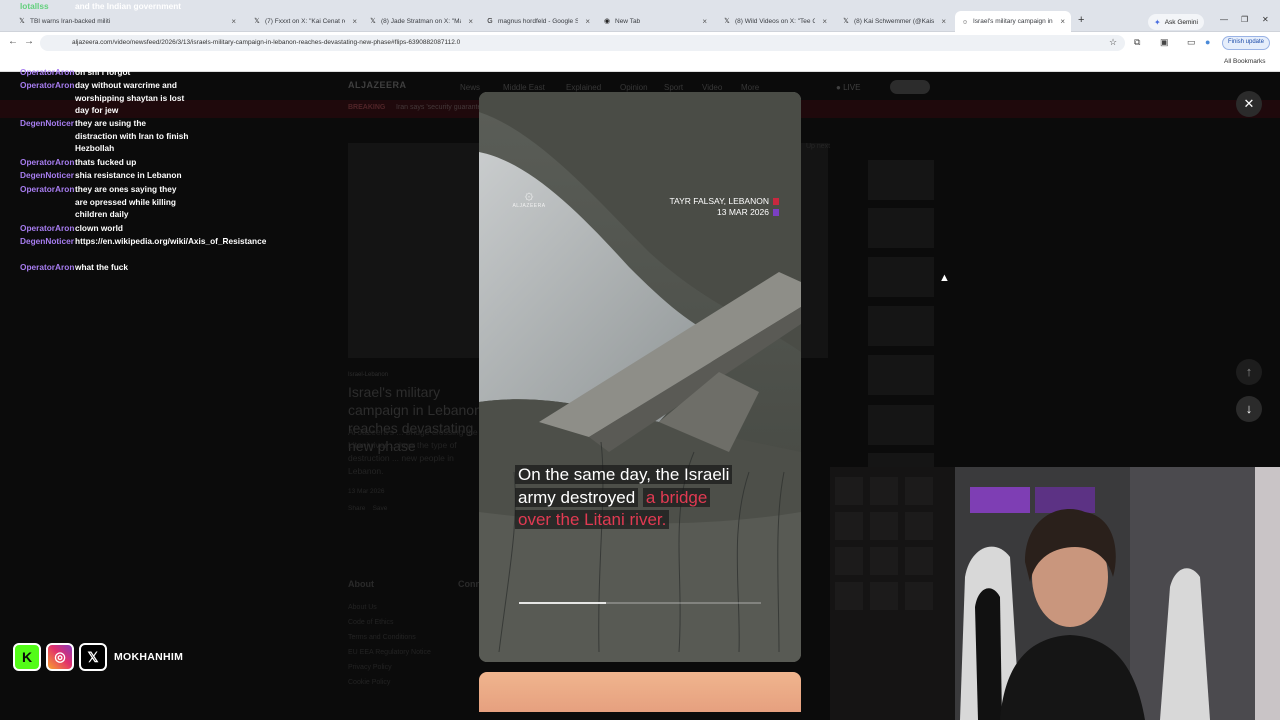 The height and width of the screenshot is (720, 1280). What do you see at coordinates (1244, 19) in the screenshot?
I see `maximize-icon: ❐` at bounding box center [1244, 19].